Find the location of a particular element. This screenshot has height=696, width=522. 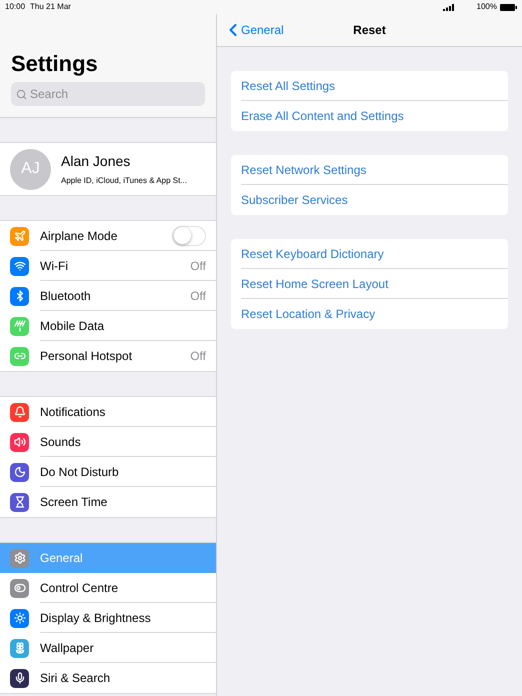

reset-option: Reset Network Settings is located at coordinates (374, 170).